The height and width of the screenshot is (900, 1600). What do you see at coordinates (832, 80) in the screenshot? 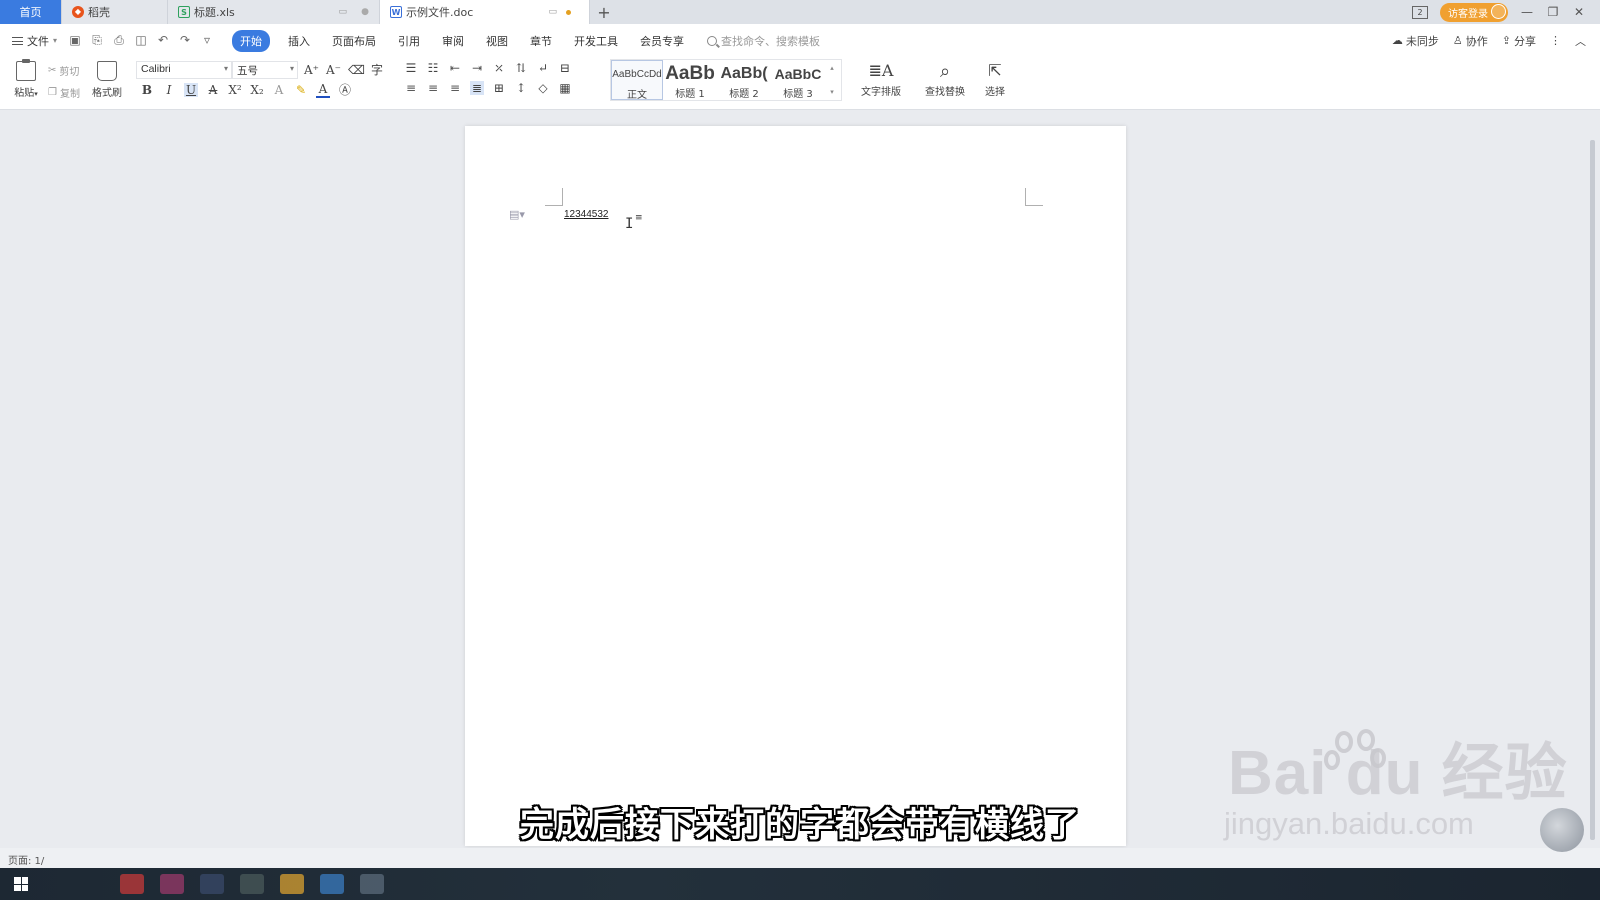
I see `style-gallery-scroll: ▴ ▾` at bounding box center [832, 80].